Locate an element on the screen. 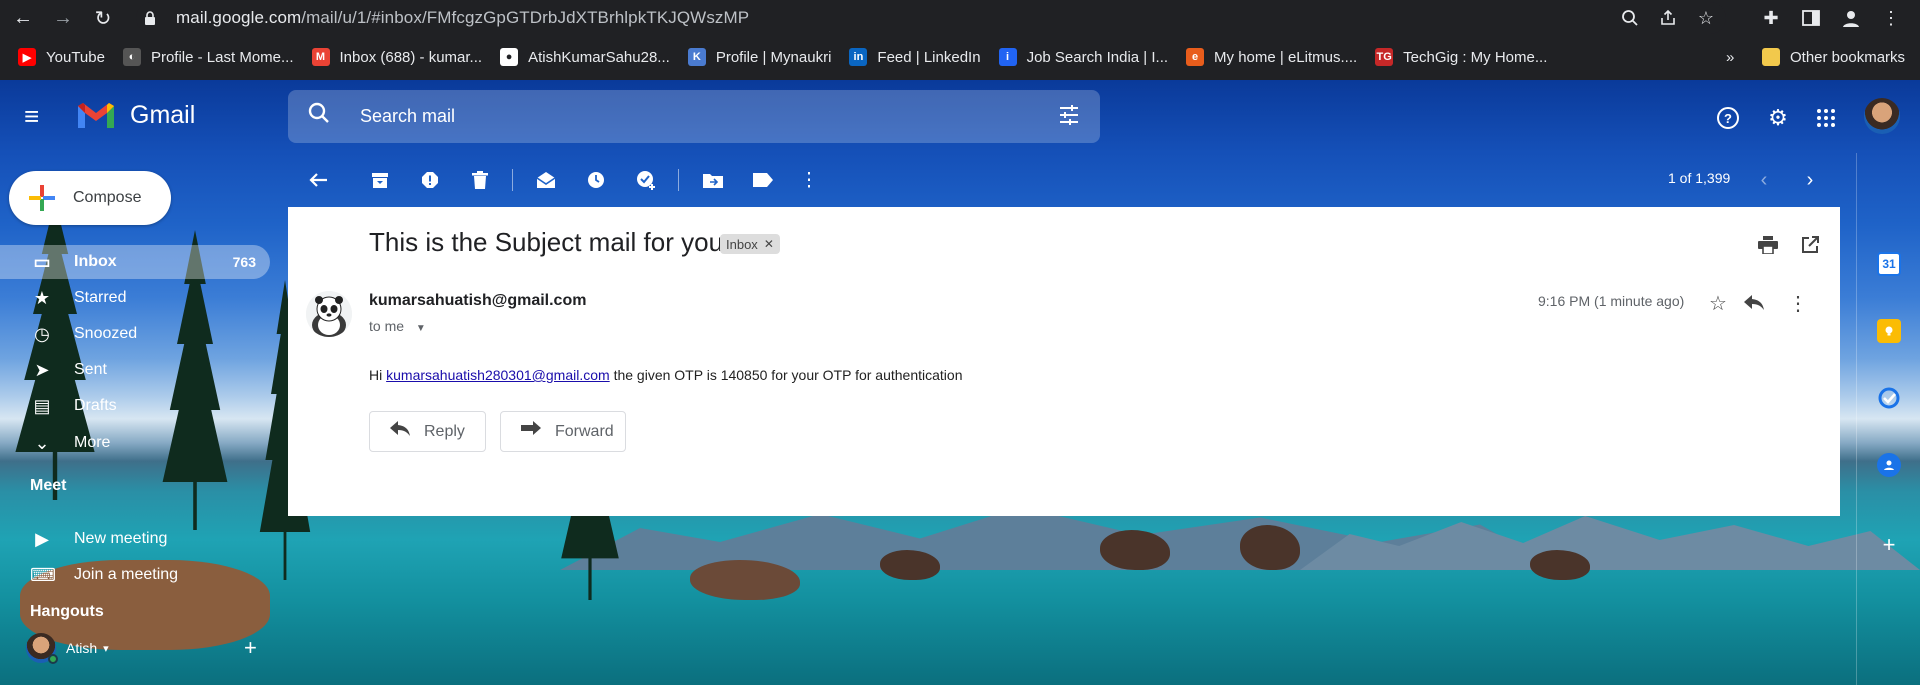  more-options-icon: ⋮ is located at coordinates (809, 180).